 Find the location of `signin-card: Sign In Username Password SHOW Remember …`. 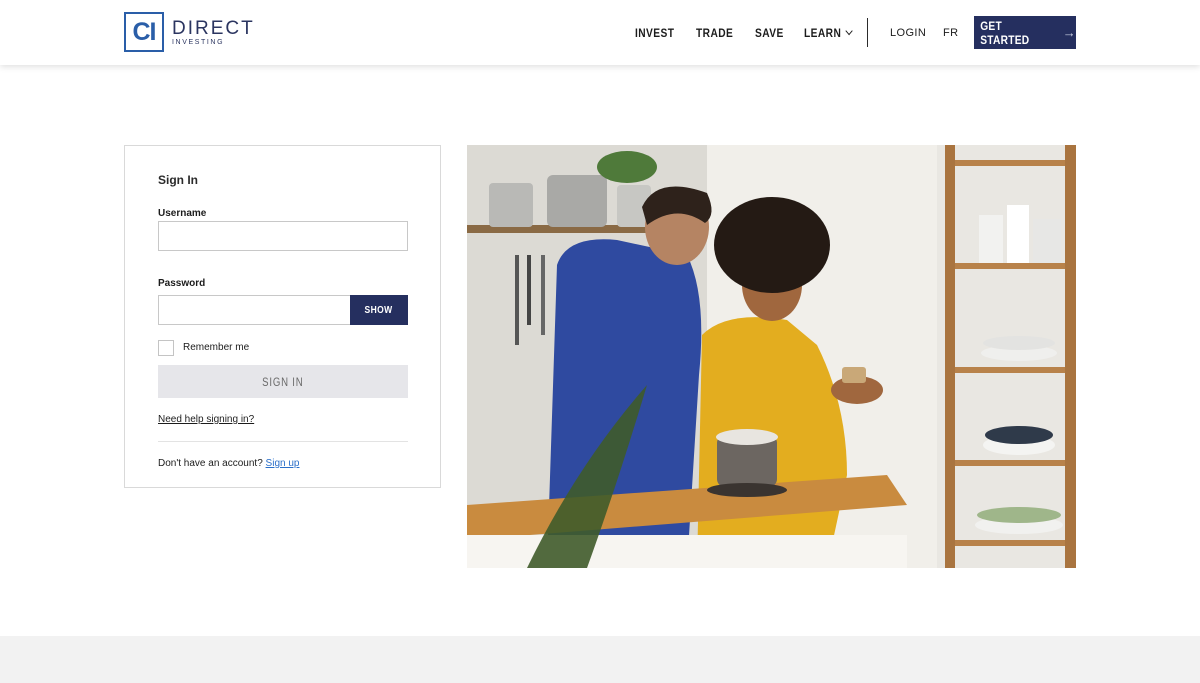

signin-card: Sign In Username Password SHOW Remember … is located at coordinates (282, 316).